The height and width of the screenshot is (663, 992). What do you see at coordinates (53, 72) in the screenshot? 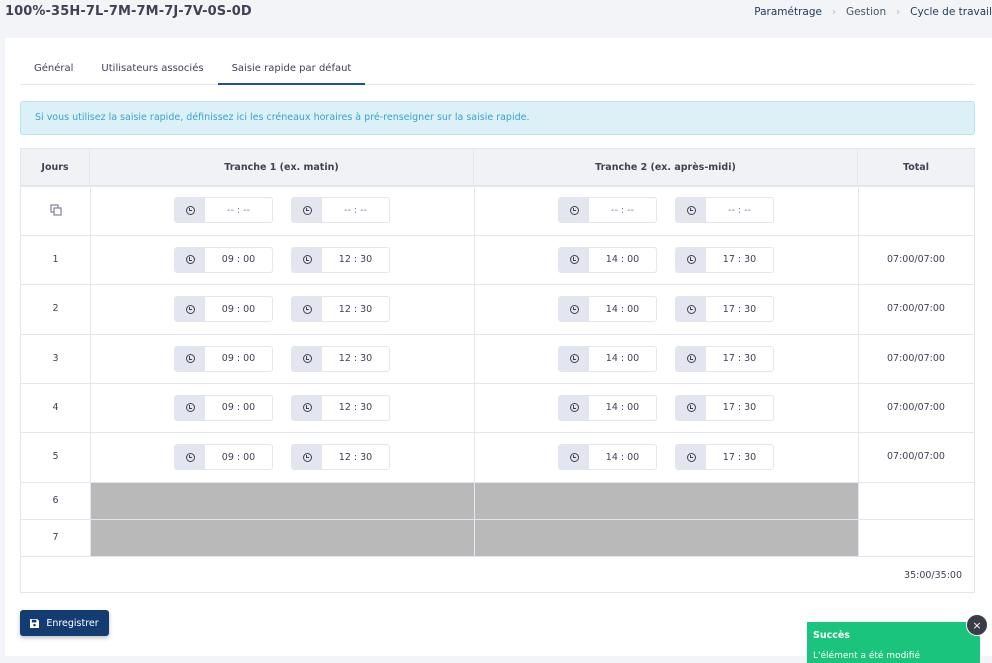
I see `tab-general: Général` at bounding box center [53, 72].